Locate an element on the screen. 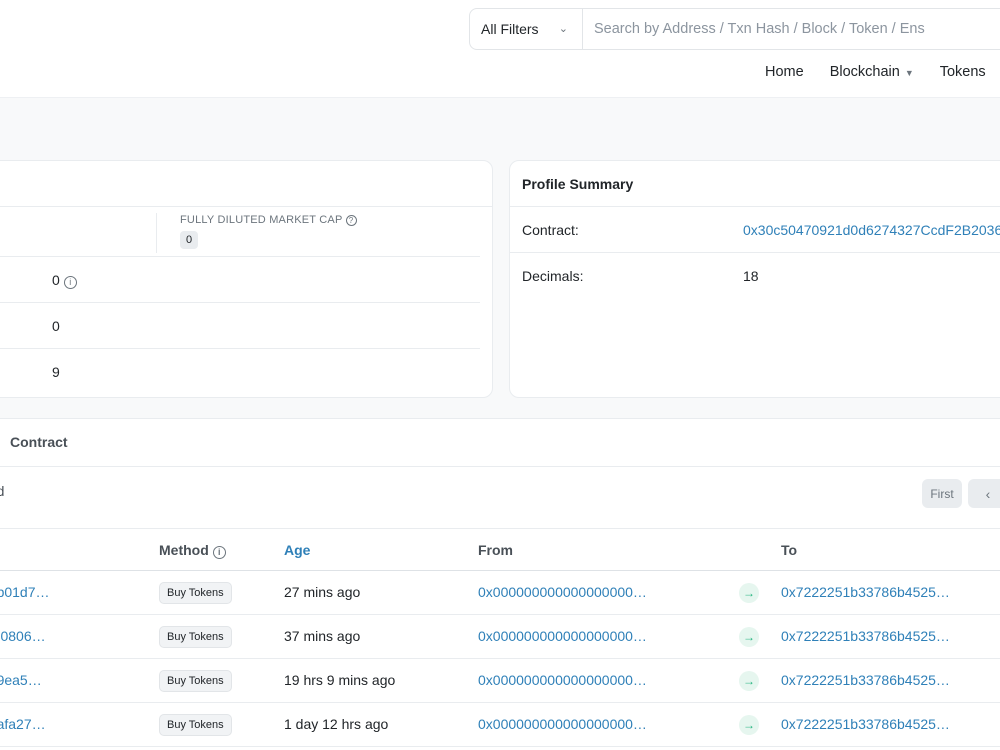  top-header: All Filters ⌄ Home Blockchain ▼ Tokens is located at coordinates (500, 49).